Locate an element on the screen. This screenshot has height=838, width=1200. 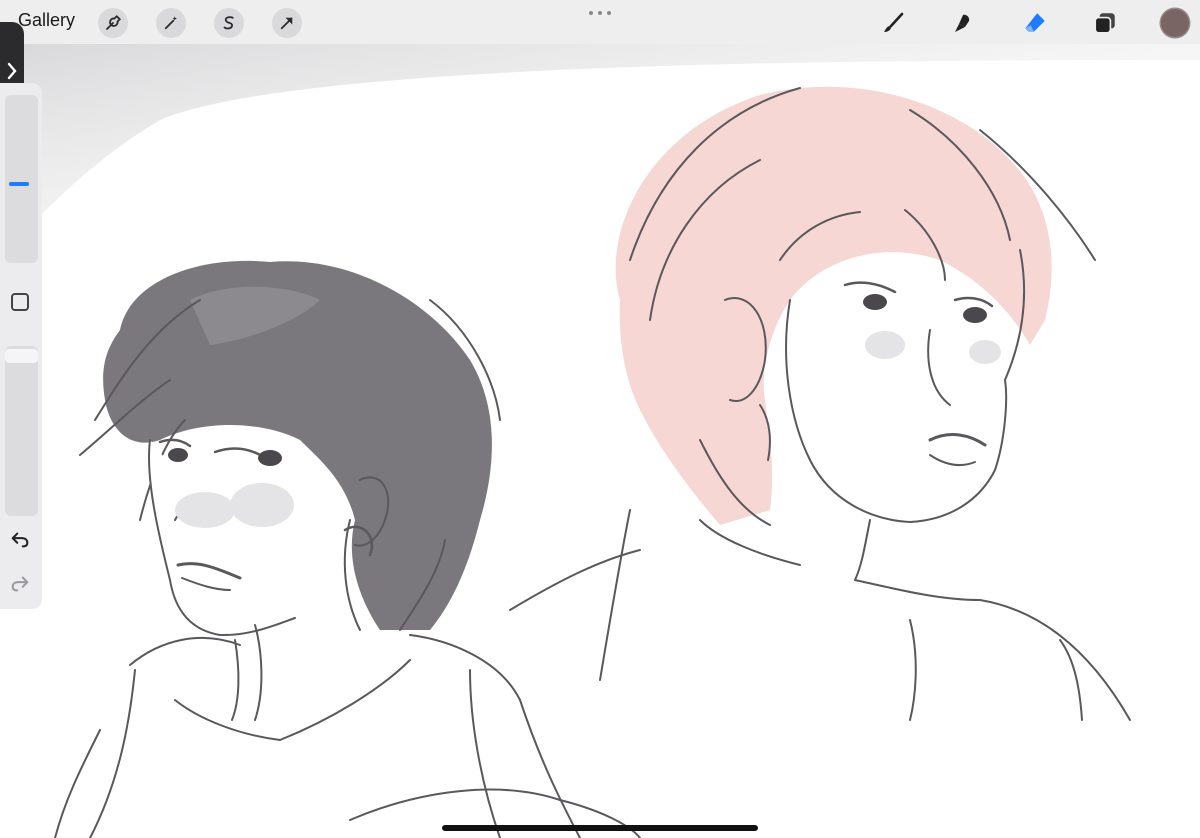
gallery-button: Gallery is located at coordinates (46, 20).